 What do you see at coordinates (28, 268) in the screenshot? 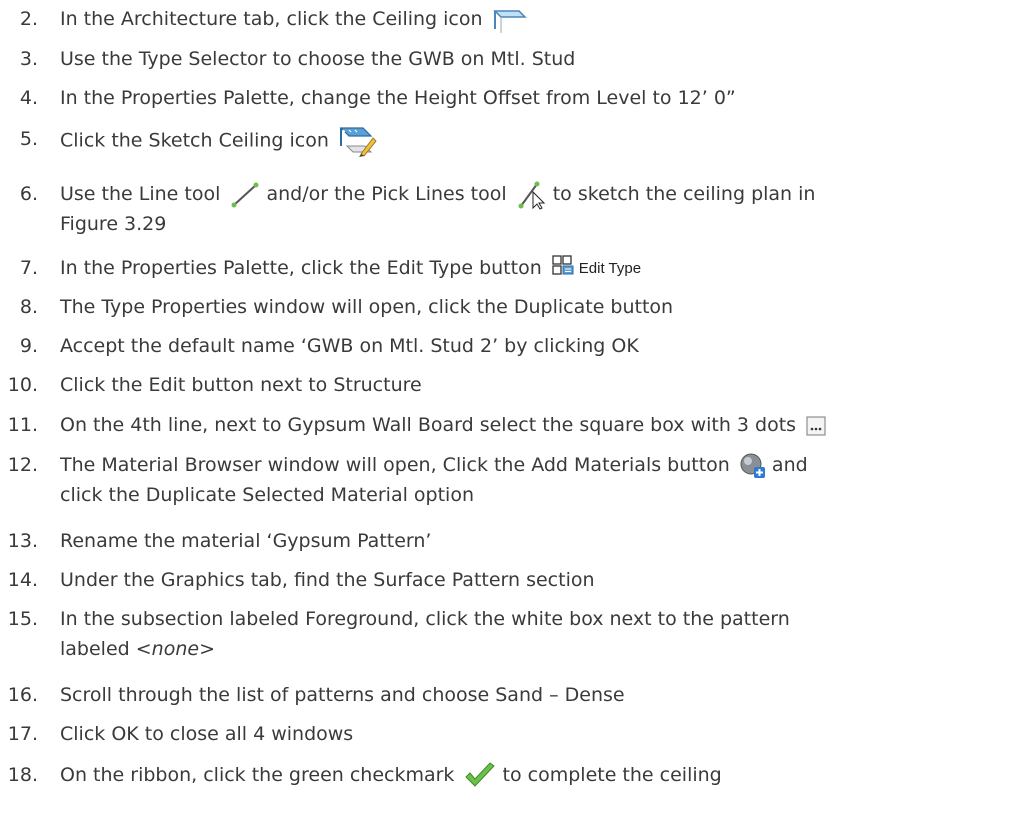
I see `step-number: 7.` at bounding box center [28, 268].